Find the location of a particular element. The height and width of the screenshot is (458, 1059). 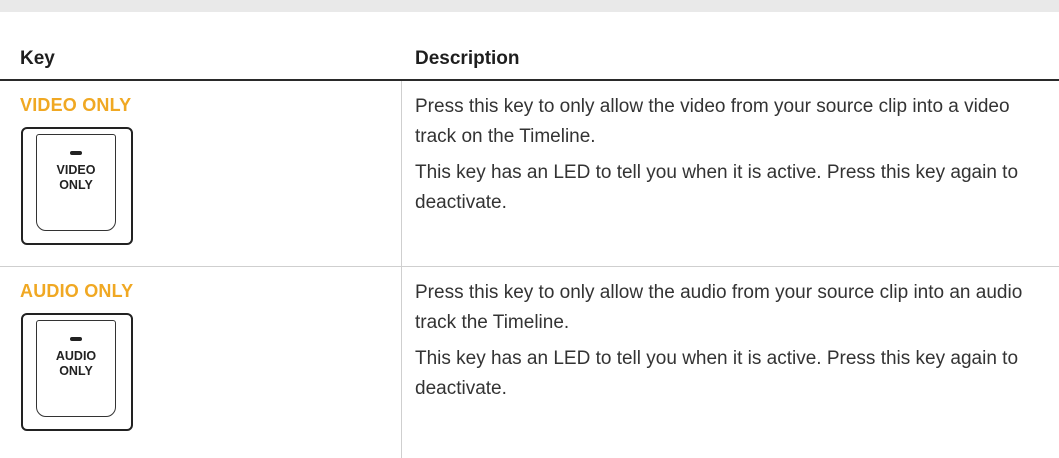

keycap-face: AUDIO ONLY is located at coordinates (76, 368).